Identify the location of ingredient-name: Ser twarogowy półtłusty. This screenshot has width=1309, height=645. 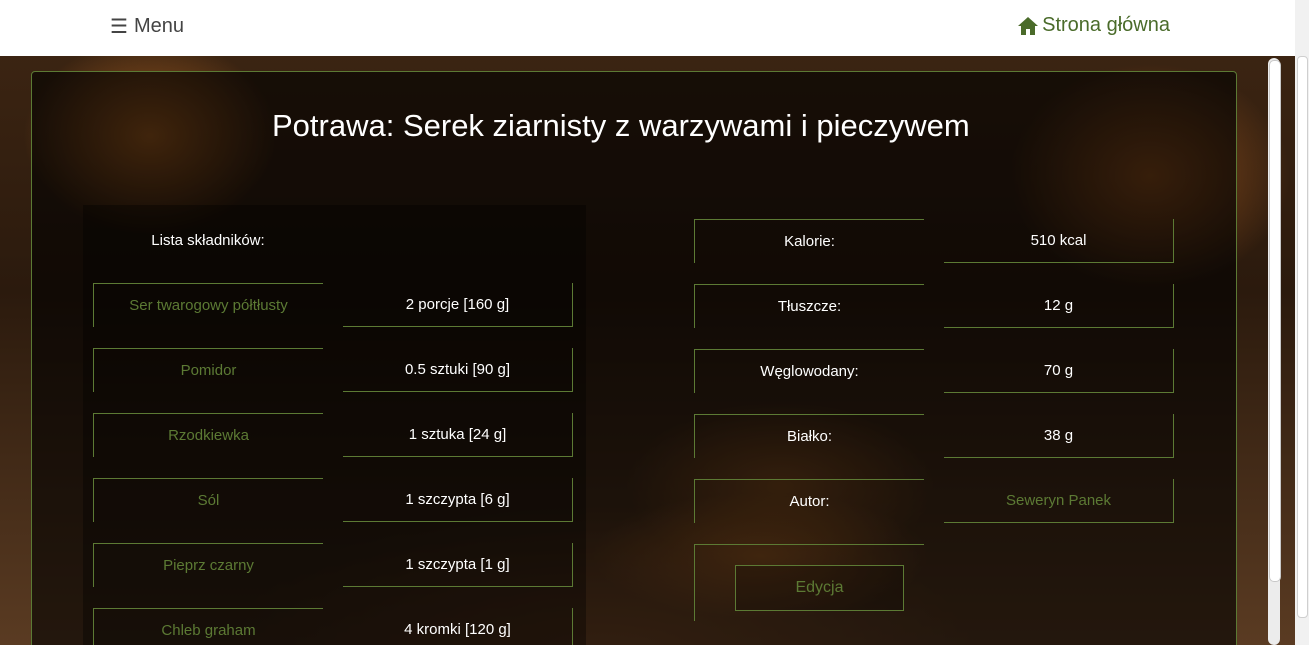
(208, 305).